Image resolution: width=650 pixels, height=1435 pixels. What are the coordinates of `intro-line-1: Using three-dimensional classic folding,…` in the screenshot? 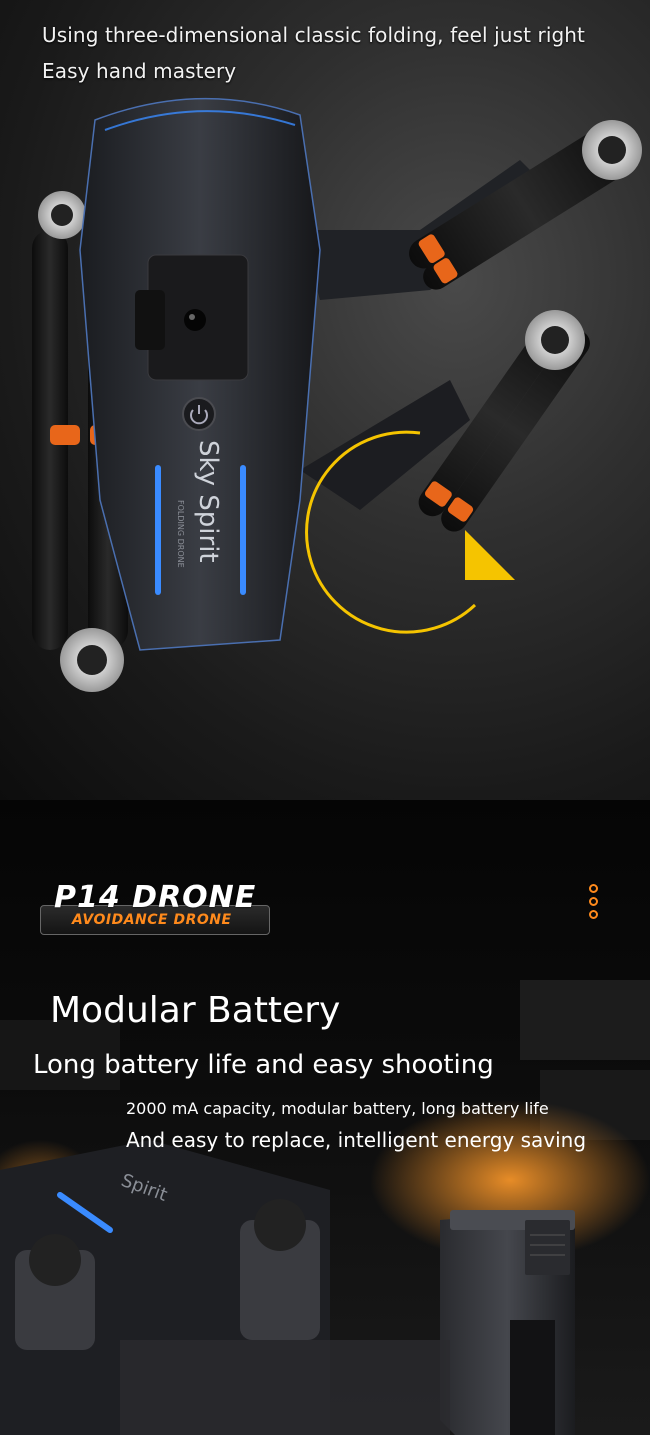 It's located at (313, 35).